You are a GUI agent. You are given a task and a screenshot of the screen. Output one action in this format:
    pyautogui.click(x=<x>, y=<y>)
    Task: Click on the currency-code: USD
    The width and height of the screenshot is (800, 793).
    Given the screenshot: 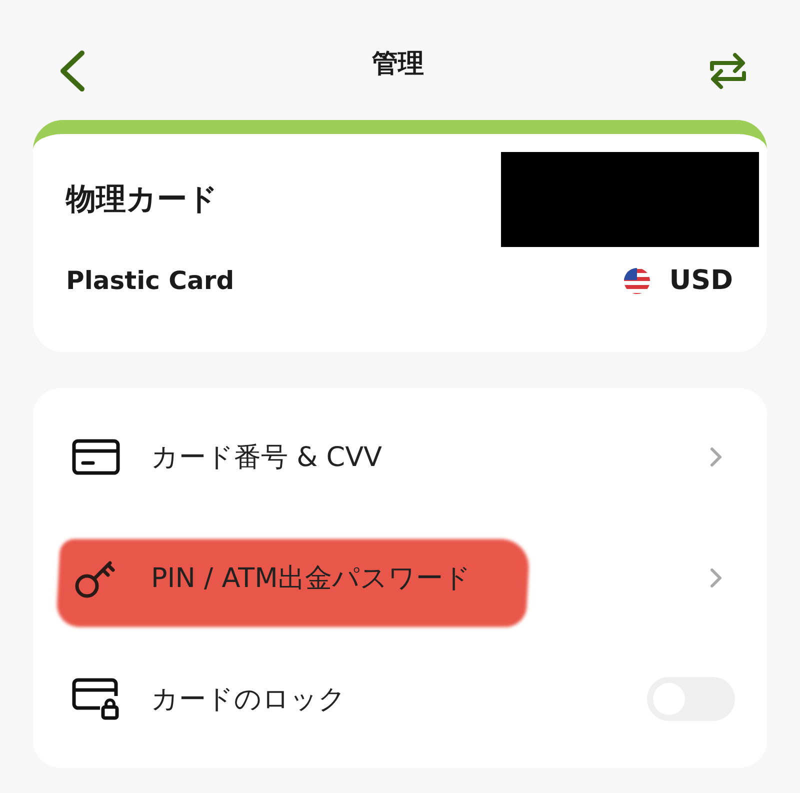 What is the action you would take?
    pyautogui.click(x=701, y=280)
    